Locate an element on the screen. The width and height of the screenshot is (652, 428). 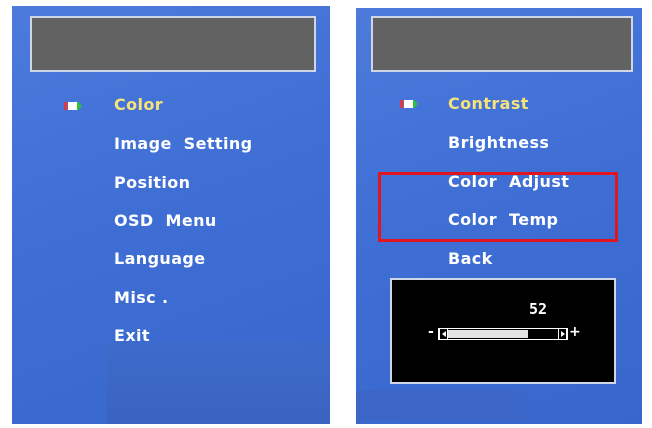
menu-item-image-setting: Image Setting is located at coordinates (183, 143).